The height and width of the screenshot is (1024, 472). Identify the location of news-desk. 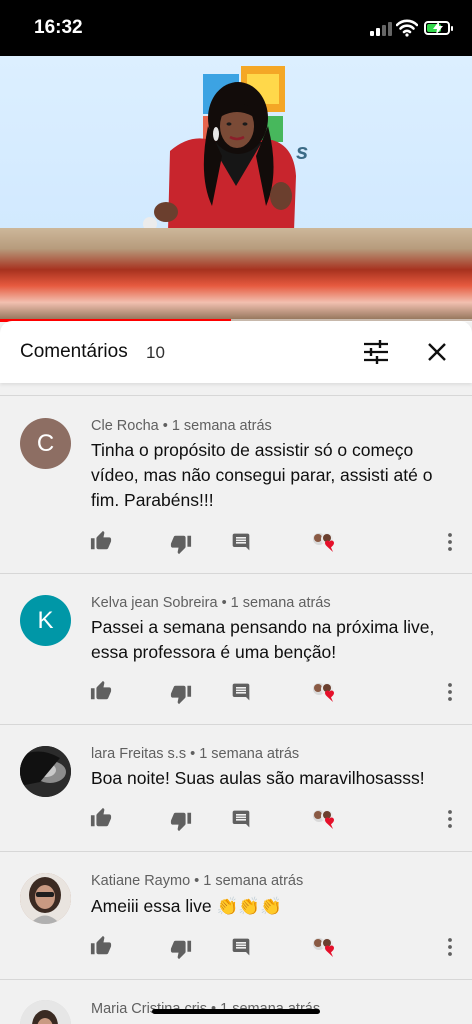
(236, 274).